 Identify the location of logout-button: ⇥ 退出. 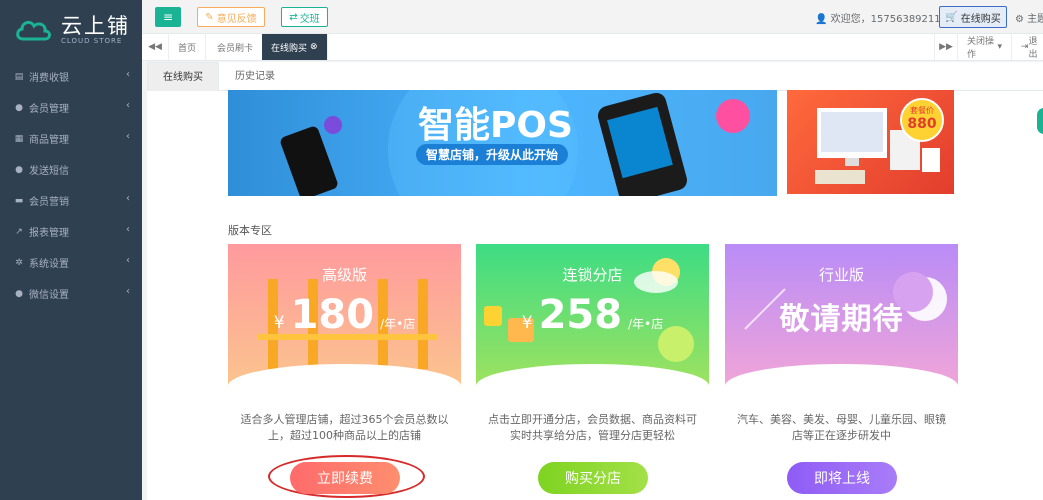
(1027, 47).